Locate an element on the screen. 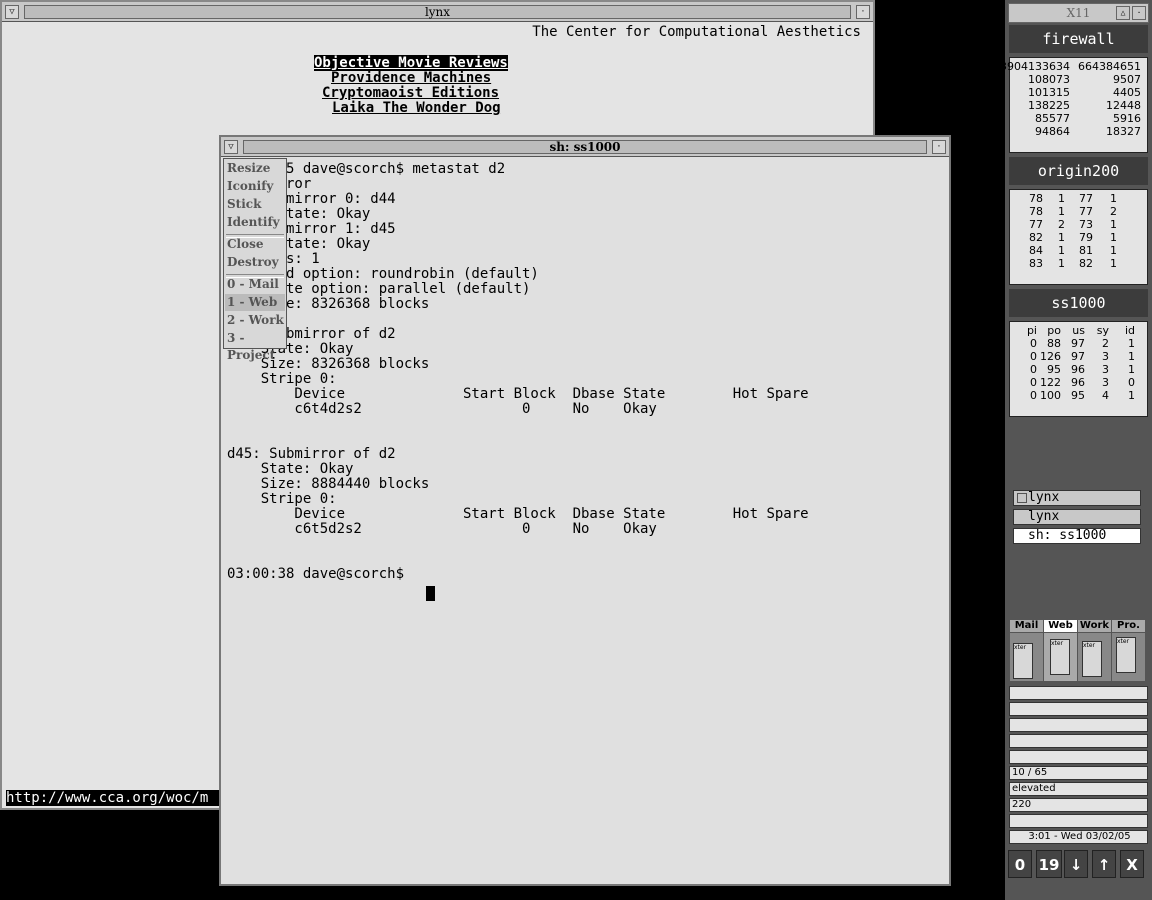 The image size is (1152, 900). menu-desk-project: 3 - Project is located at coordinates (256, 346).